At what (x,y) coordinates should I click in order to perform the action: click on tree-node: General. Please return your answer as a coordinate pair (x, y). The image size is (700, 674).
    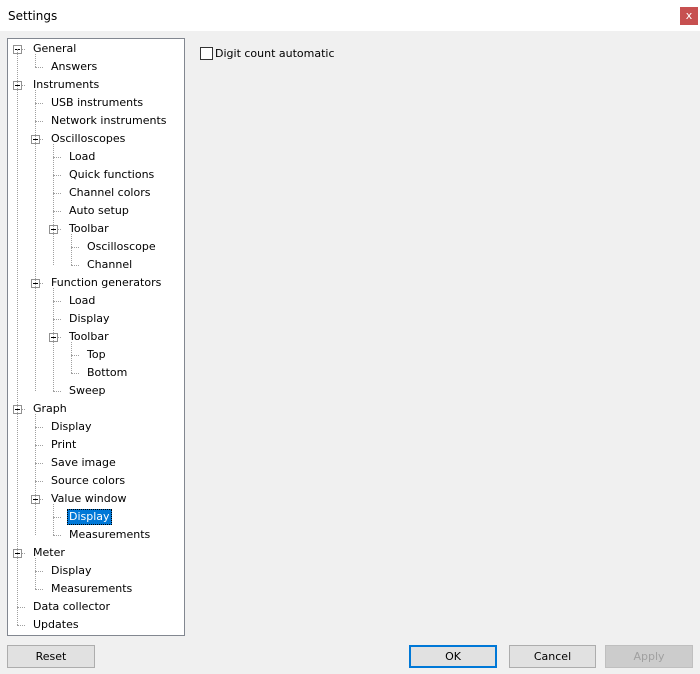
    Looking at the image, I should click on (54, 49).